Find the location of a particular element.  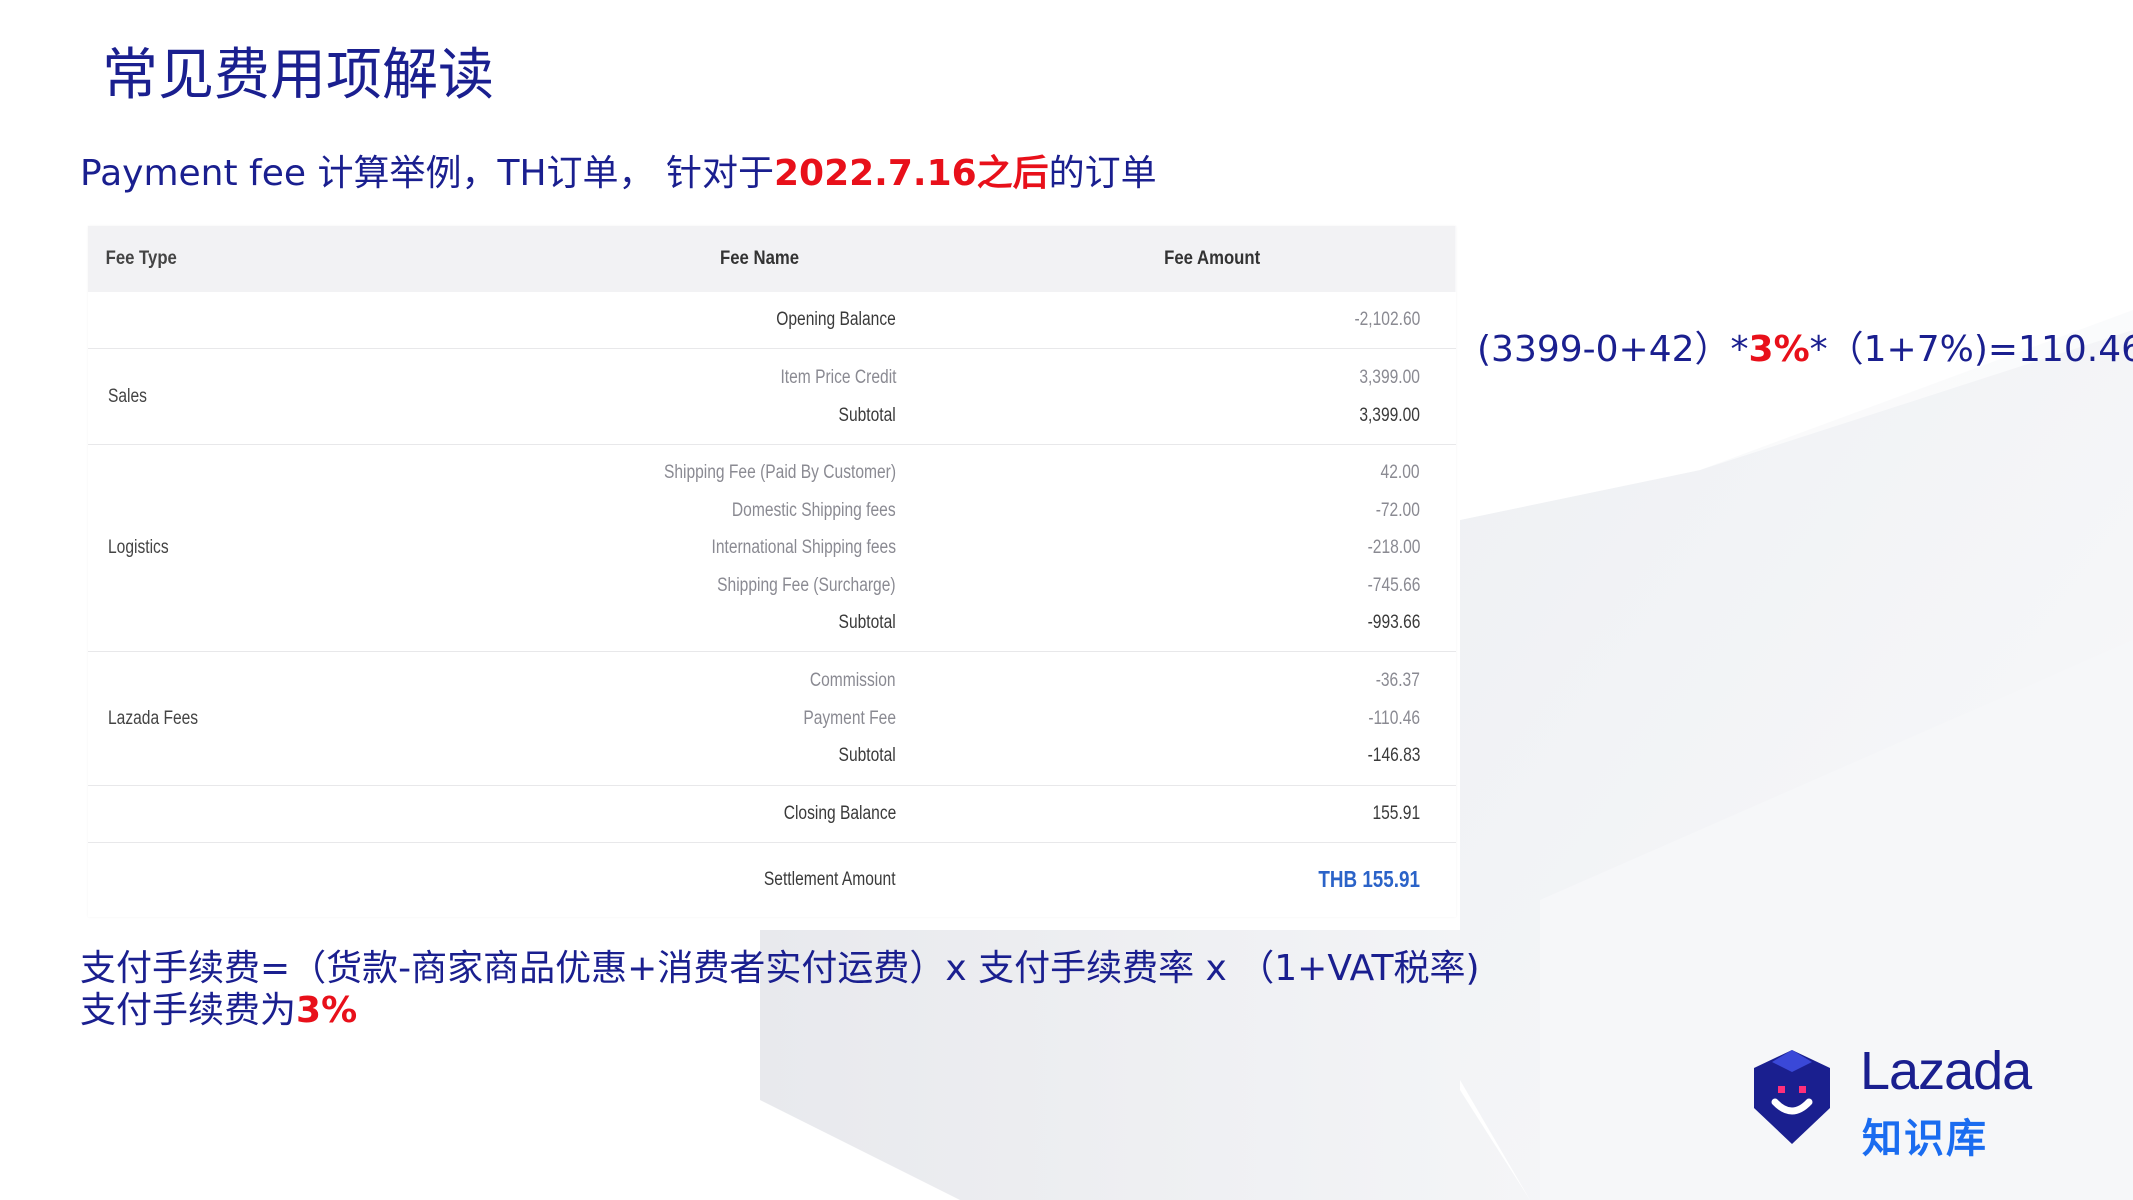

fee-name-cell: Shipping Fee (Surcharge) is located at coordinates (806, 585).